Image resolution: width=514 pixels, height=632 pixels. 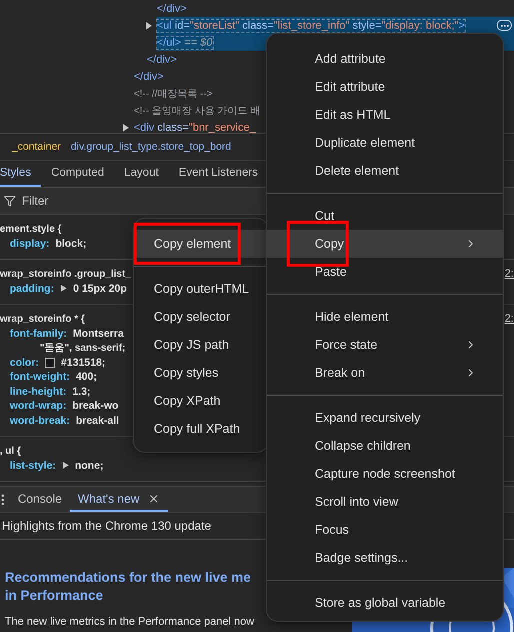 What do you see at coordinates (43, 319) in the screenshot?
I see `css-selector: wrap_storeinfo * {` at bounding box center [43, 319].